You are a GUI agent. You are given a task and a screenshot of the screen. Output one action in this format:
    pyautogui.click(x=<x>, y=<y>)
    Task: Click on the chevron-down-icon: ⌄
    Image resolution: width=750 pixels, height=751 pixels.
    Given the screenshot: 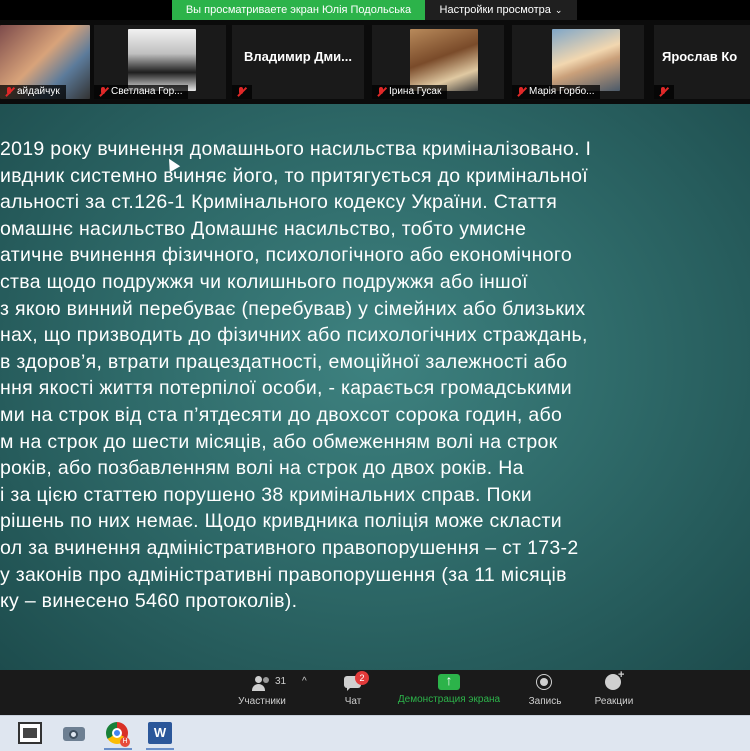 What is the action you would take?
    pyautogui.click(x=558, y=10)
    